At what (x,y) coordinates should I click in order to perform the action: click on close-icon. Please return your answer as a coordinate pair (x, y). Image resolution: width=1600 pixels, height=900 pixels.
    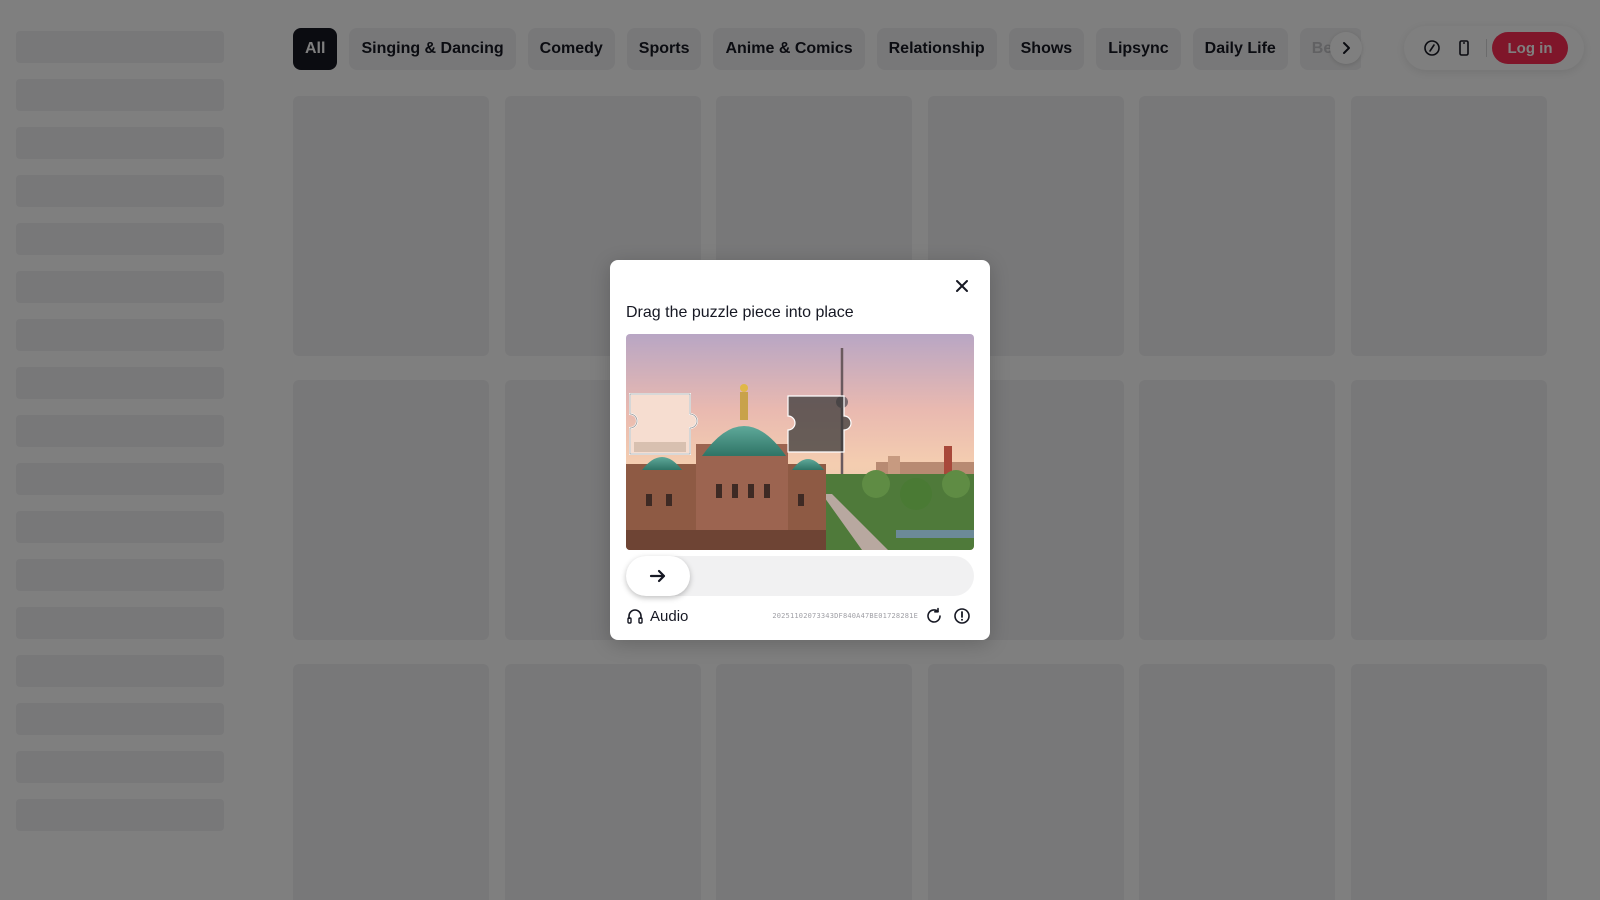
    Looking at the image, I should click on (962, 286).